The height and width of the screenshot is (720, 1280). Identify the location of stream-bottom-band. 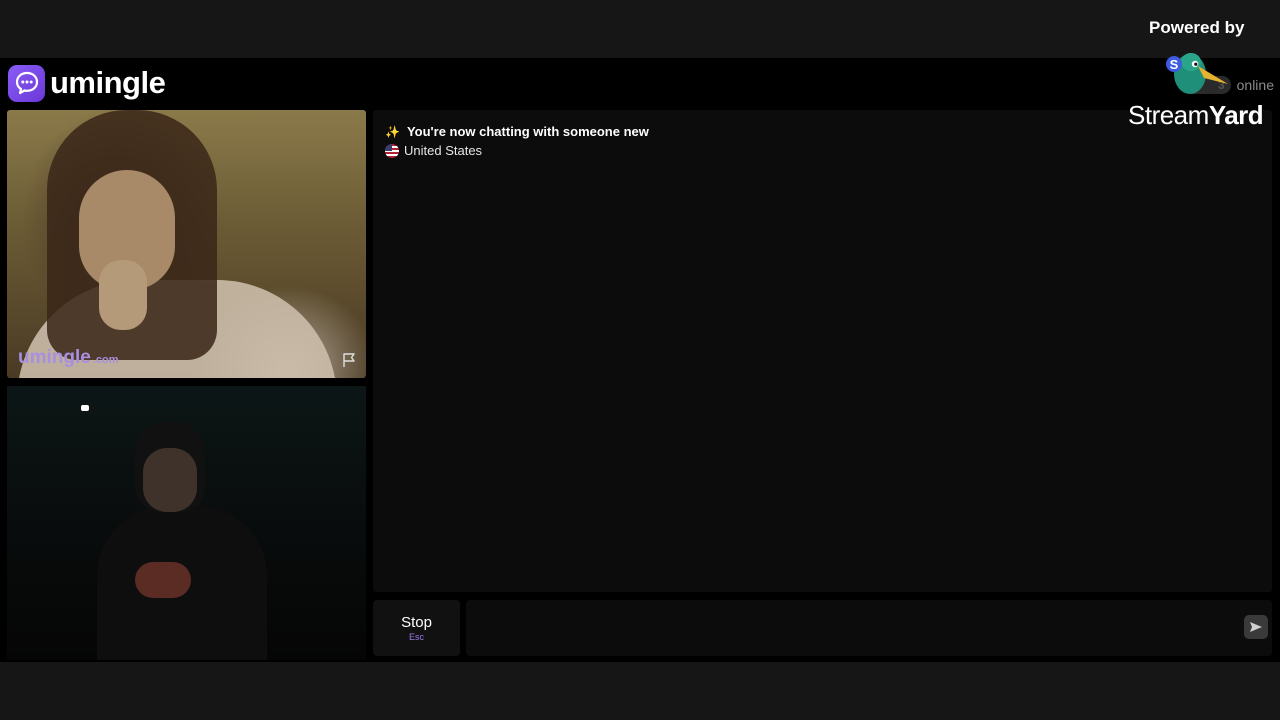
(640, 691).